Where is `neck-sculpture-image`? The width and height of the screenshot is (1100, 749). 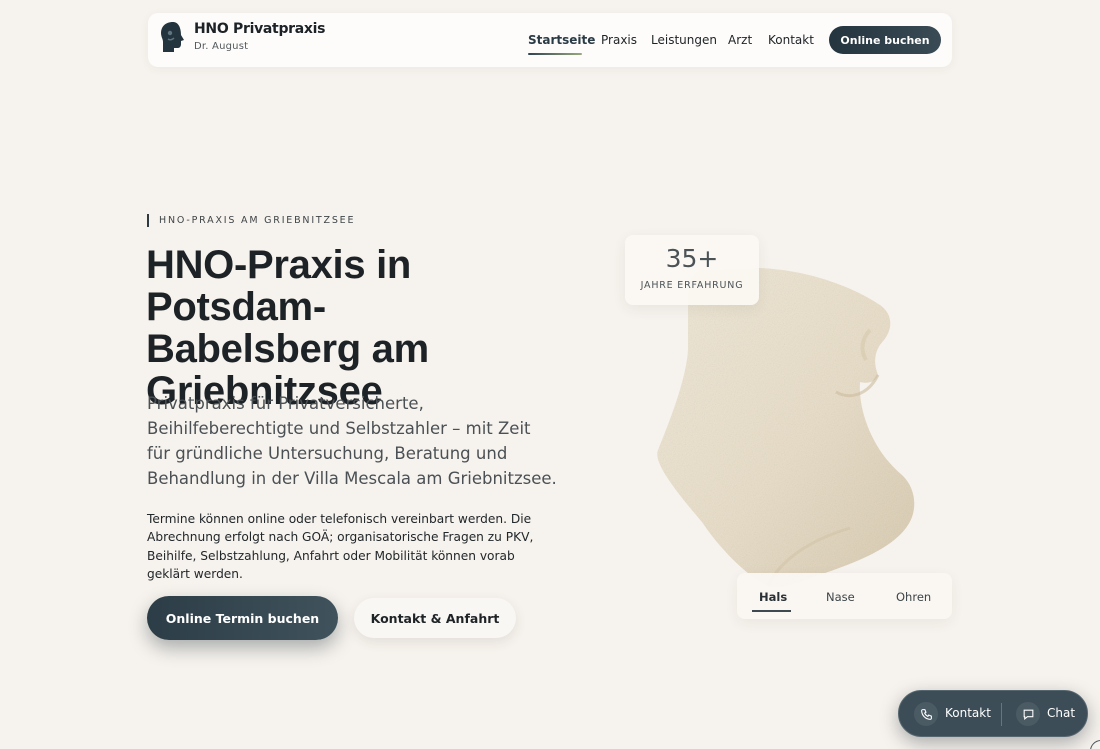
neck-sculpture-image is located at coordinates (786, 428).